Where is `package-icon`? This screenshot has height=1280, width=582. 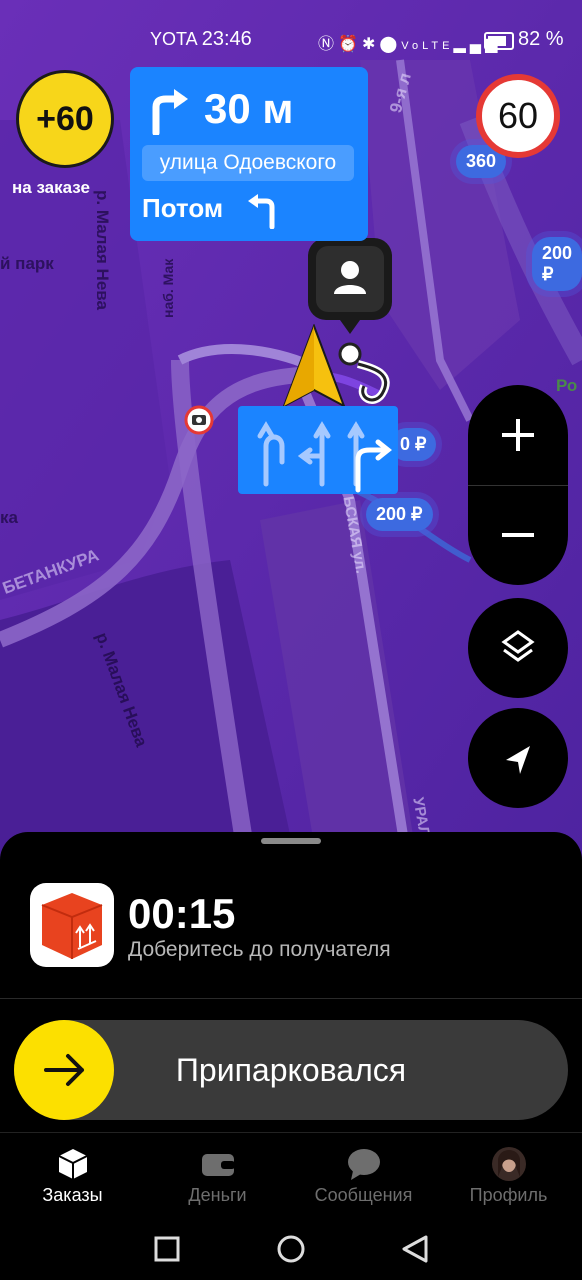
package-icon is located at coordinates (72, 926).